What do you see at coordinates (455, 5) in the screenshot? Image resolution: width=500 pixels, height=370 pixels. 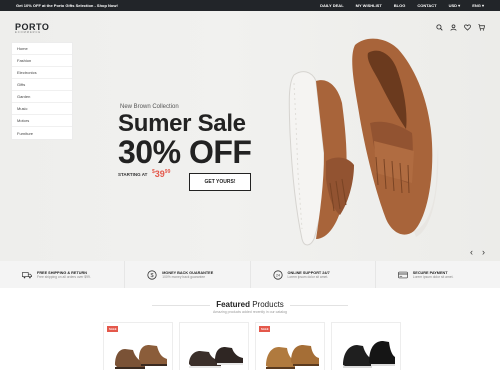 I see `currency-select: USD ▾` at bounding box center [455, 5].